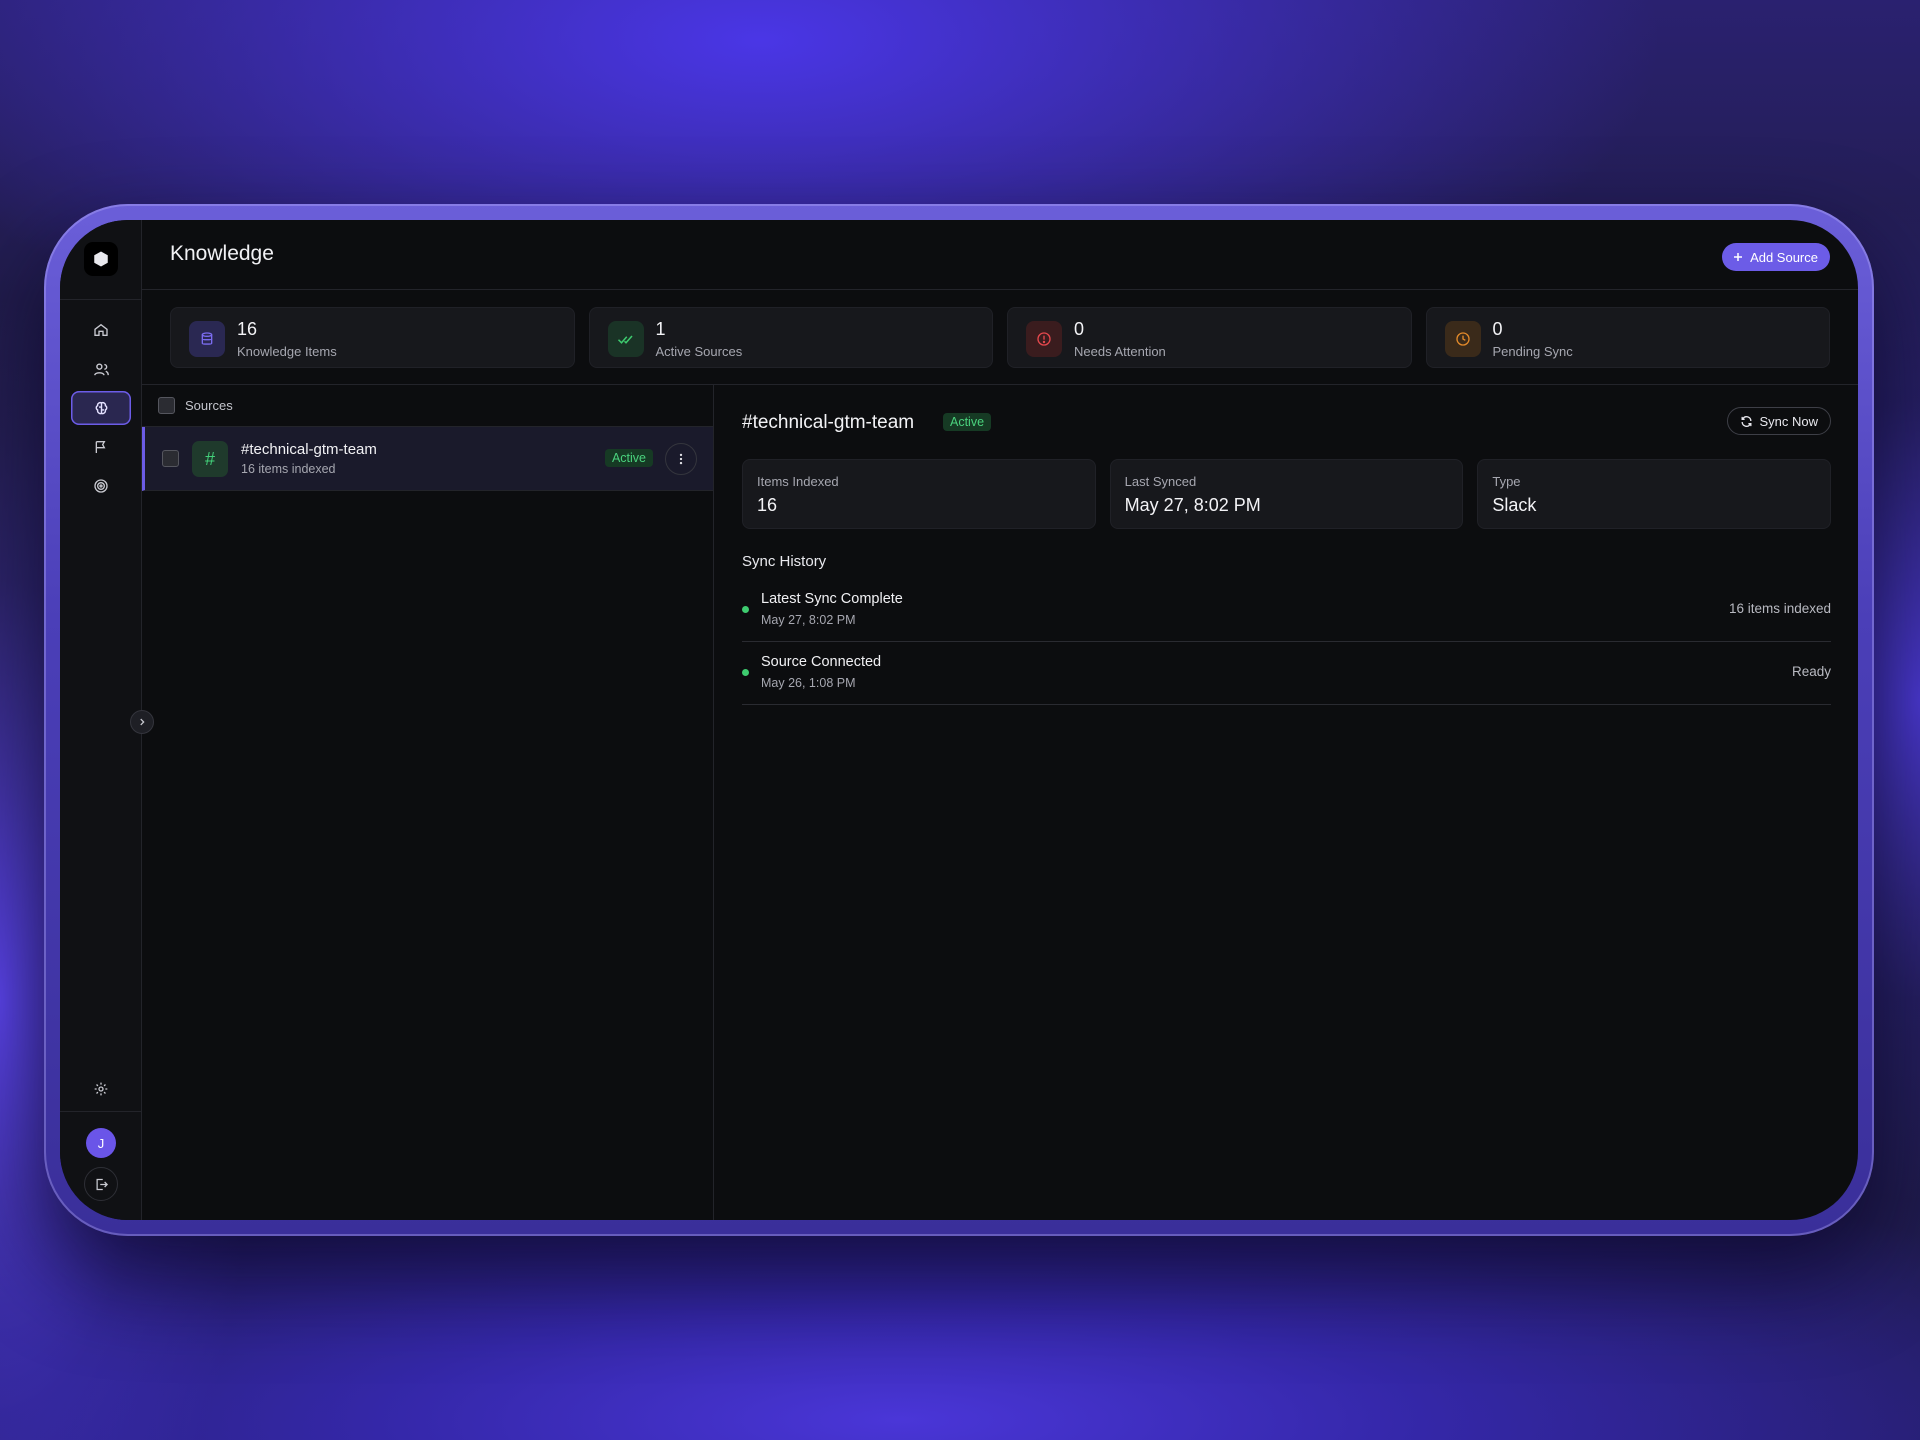  I want to click on card-items-indexed: Items Indexed 16, so click(919, 494).